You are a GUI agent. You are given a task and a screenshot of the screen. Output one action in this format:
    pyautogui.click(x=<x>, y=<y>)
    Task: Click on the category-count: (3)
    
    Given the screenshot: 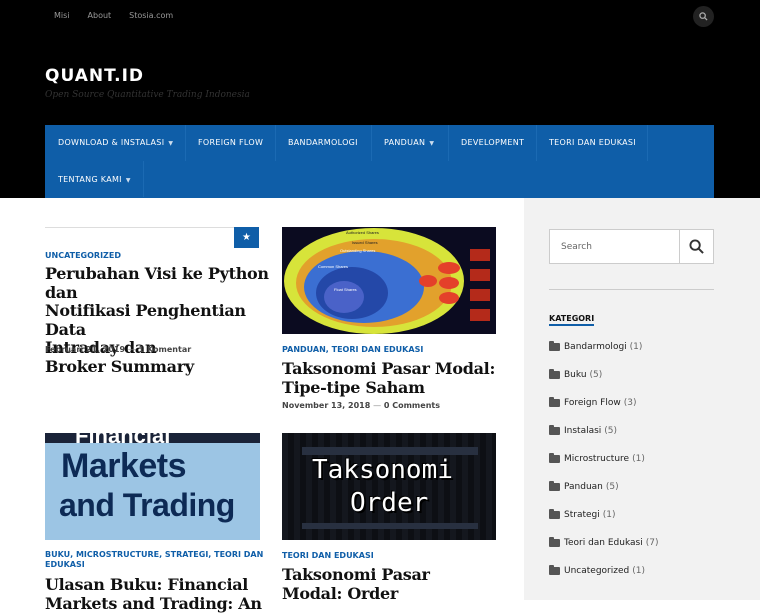 What is the action you would take?
    pyautogui.click(x=630, y=403)
    